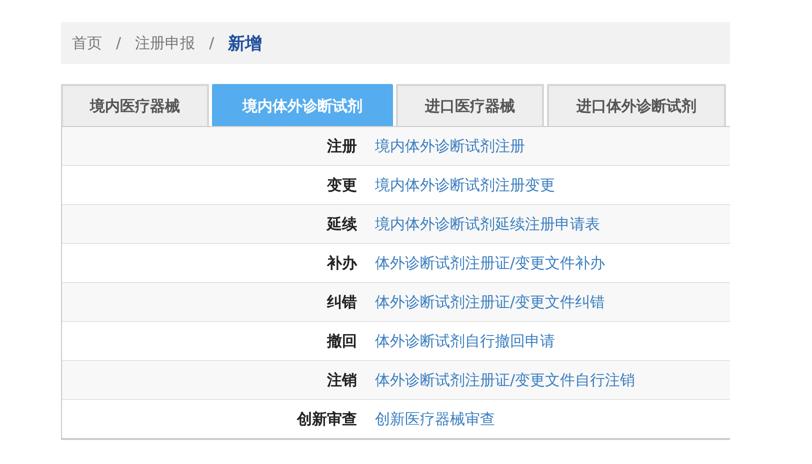  What do you see at coordinates (341, 341) in the screenshot?
I see `row-label: 撤回` at bounding box center [341, 341].